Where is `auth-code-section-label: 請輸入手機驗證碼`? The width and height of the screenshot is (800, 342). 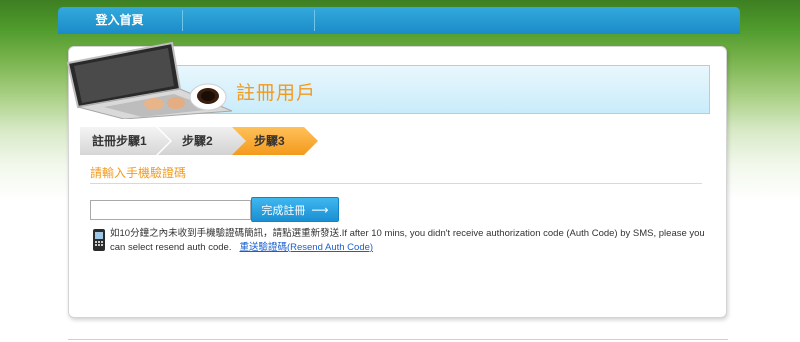
auth-code-section-label: 請輸入手機驗證碼 is located at coordinates (138, 173).